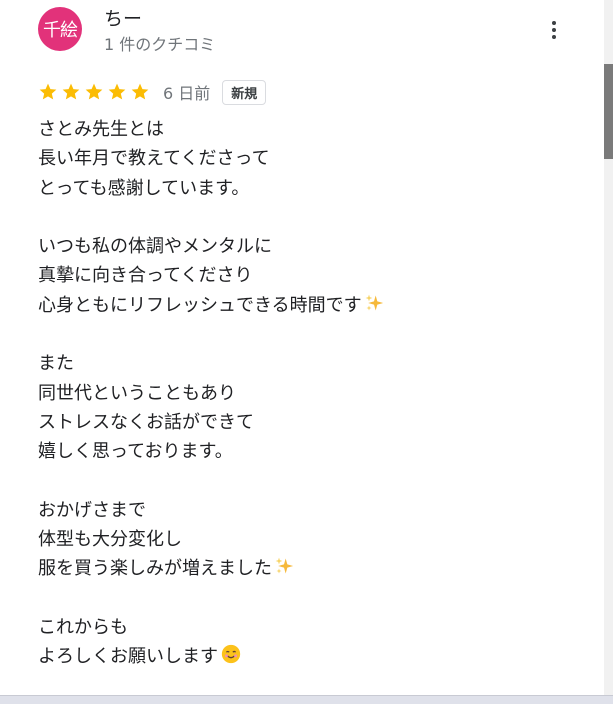 This screenshot has height=704, width=613. What do you see at coordinates (608, 111) in the screenshot?
I see `scrollbar-thumb` at bounding box center [608, 111].